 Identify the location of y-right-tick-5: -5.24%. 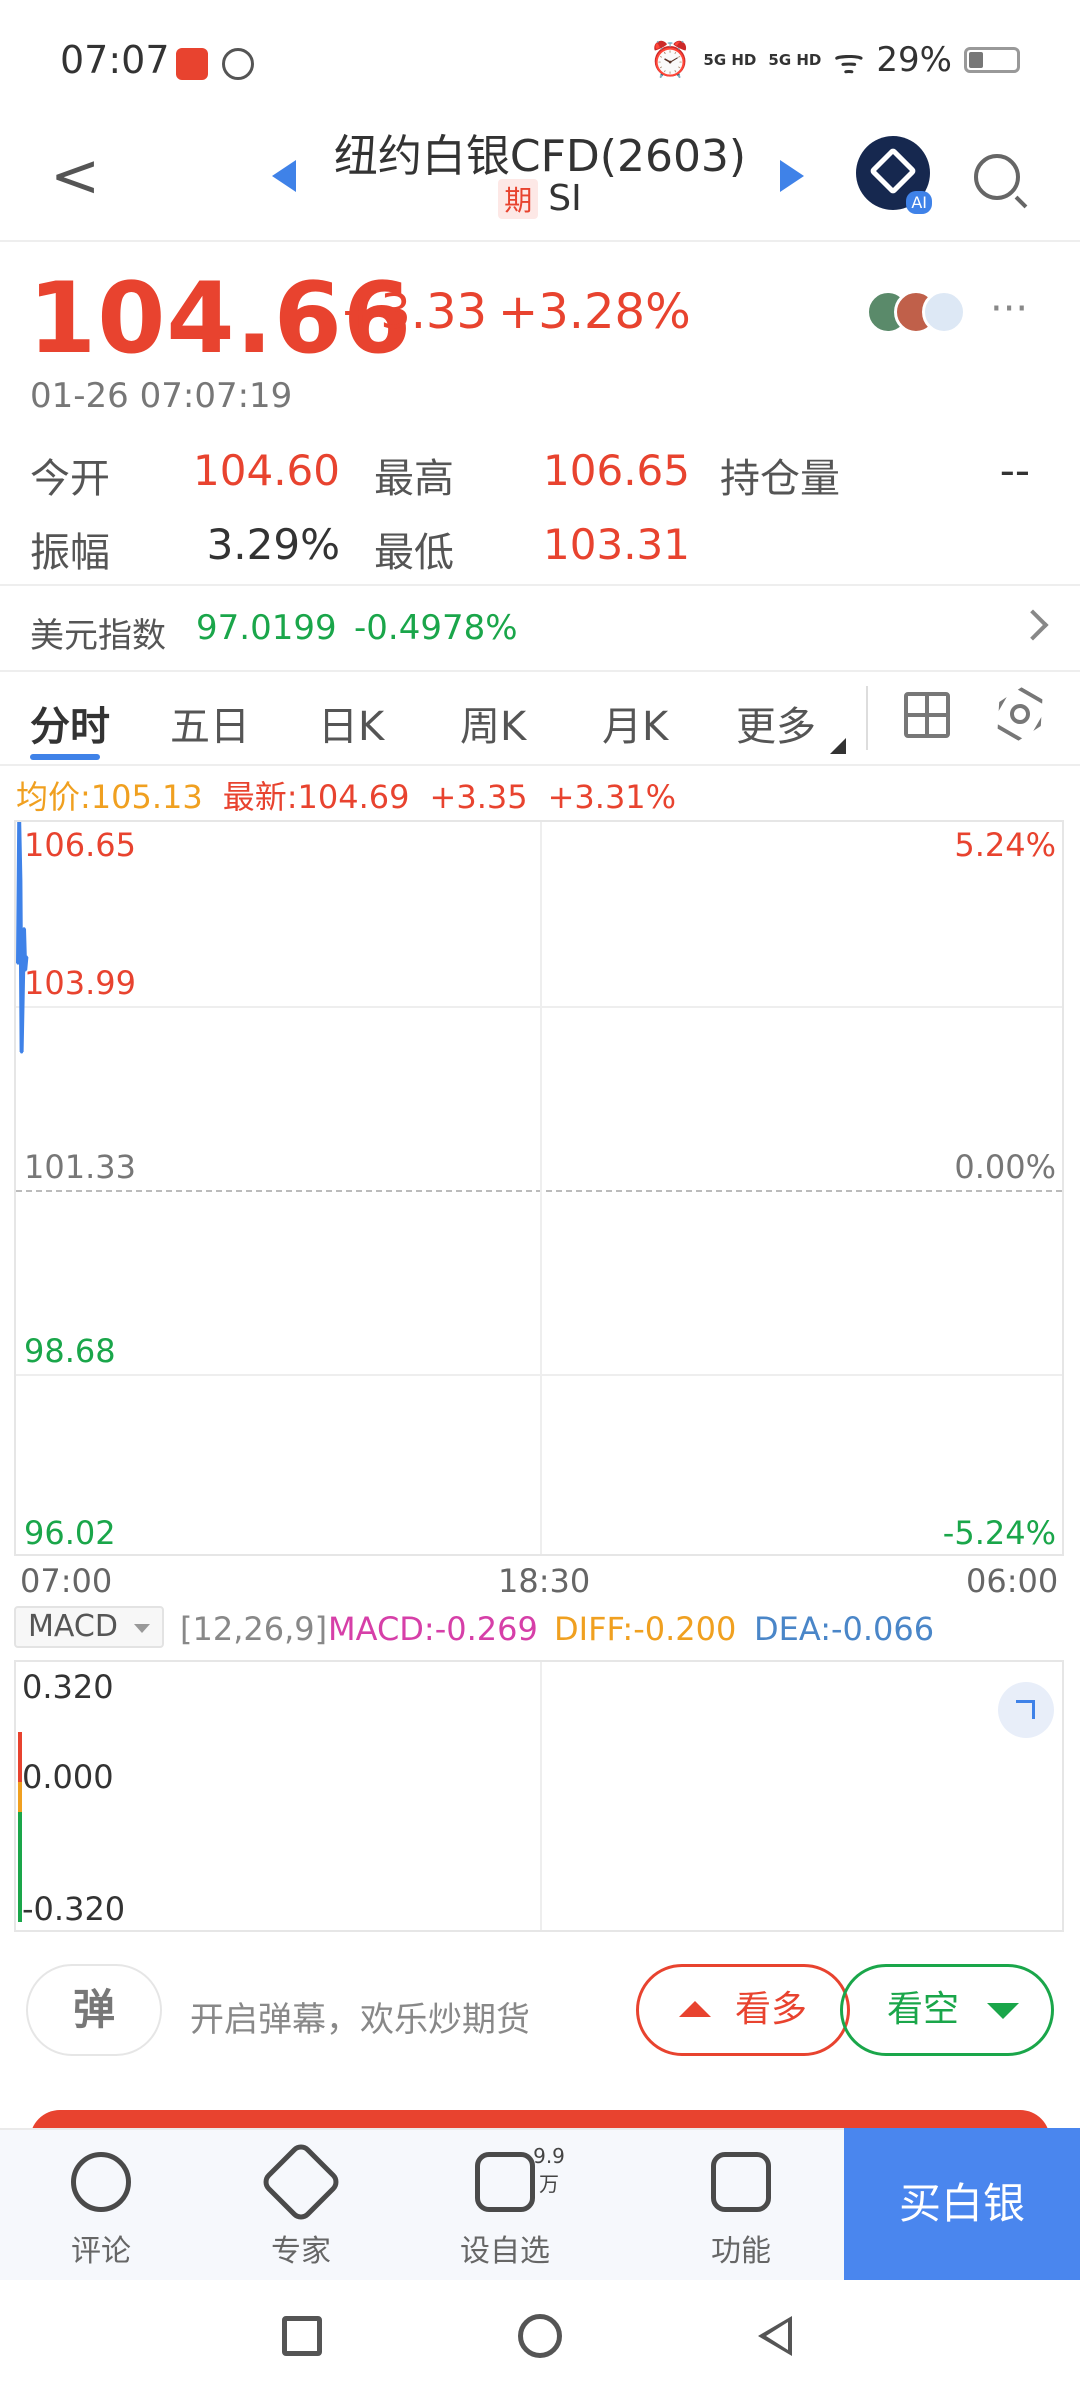
(999, 1533).